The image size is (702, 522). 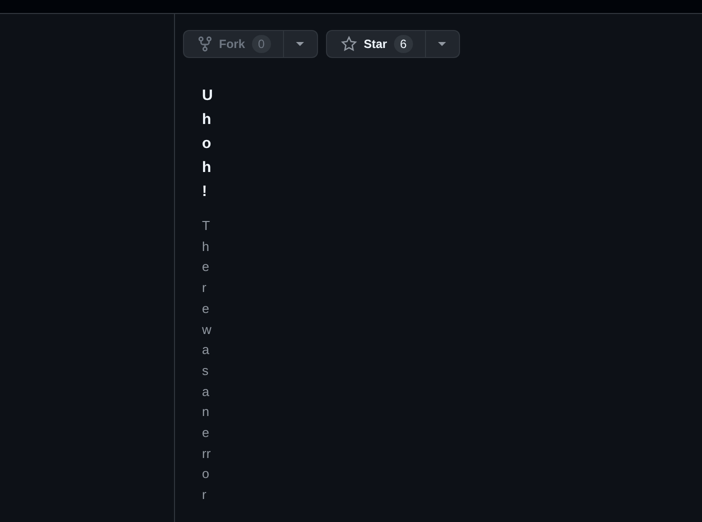 What do you see at coordinates (207, 360) in the screenshot?
I see `error-message: There was an error` at bounding box center [207, 360].